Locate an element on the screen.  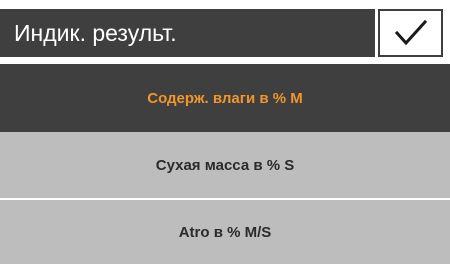
option-label: Содерж. влаги в % M is located at coordinates (225, 98).